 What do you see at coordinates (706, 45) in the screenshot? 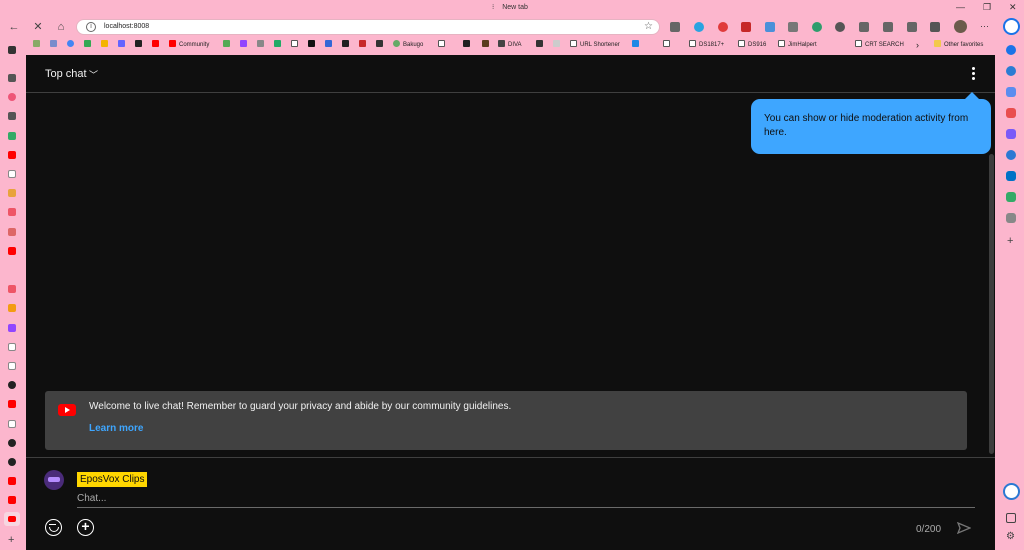
I see `bookmark-ds1817: DS1817+` at bounding box center [706, 45].